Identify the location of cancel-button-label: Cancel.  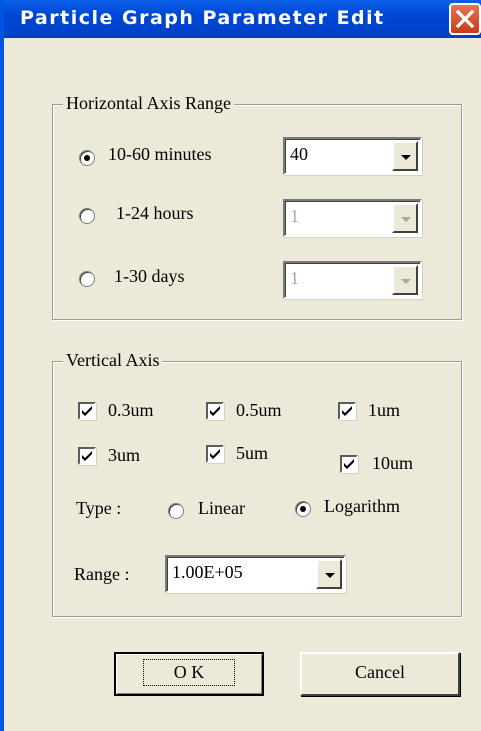
(380, 672).